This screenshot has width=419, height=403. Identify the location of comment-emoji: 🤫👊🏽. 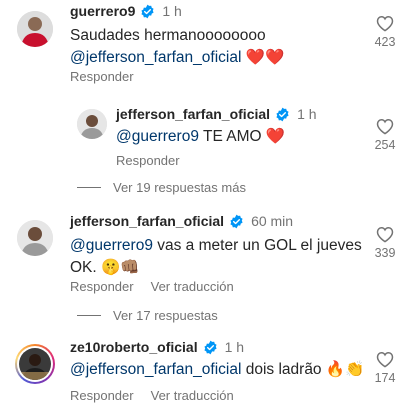
(120, 267).